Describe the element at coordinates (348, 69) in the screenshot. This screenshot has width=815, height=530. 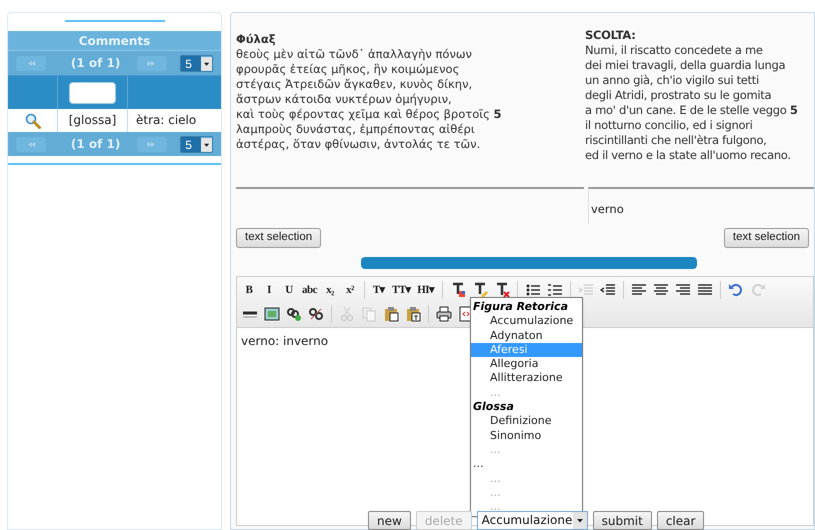
I see `verse-line: φρουρᾶς ἐτείας μῆκος, ἣν κοιμώμενος` at that location.